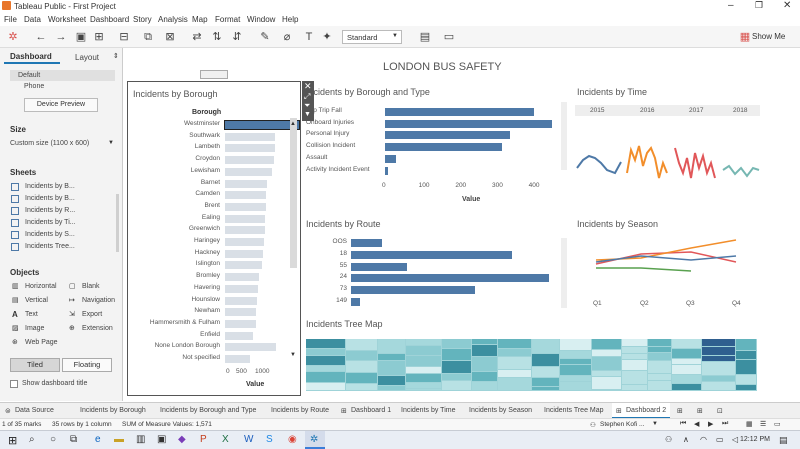  What do you see at coordinates (49, 143) in the screenshot?
I see `size-select: Custom size (1100 x 600)` at bounding box center [49, 143].